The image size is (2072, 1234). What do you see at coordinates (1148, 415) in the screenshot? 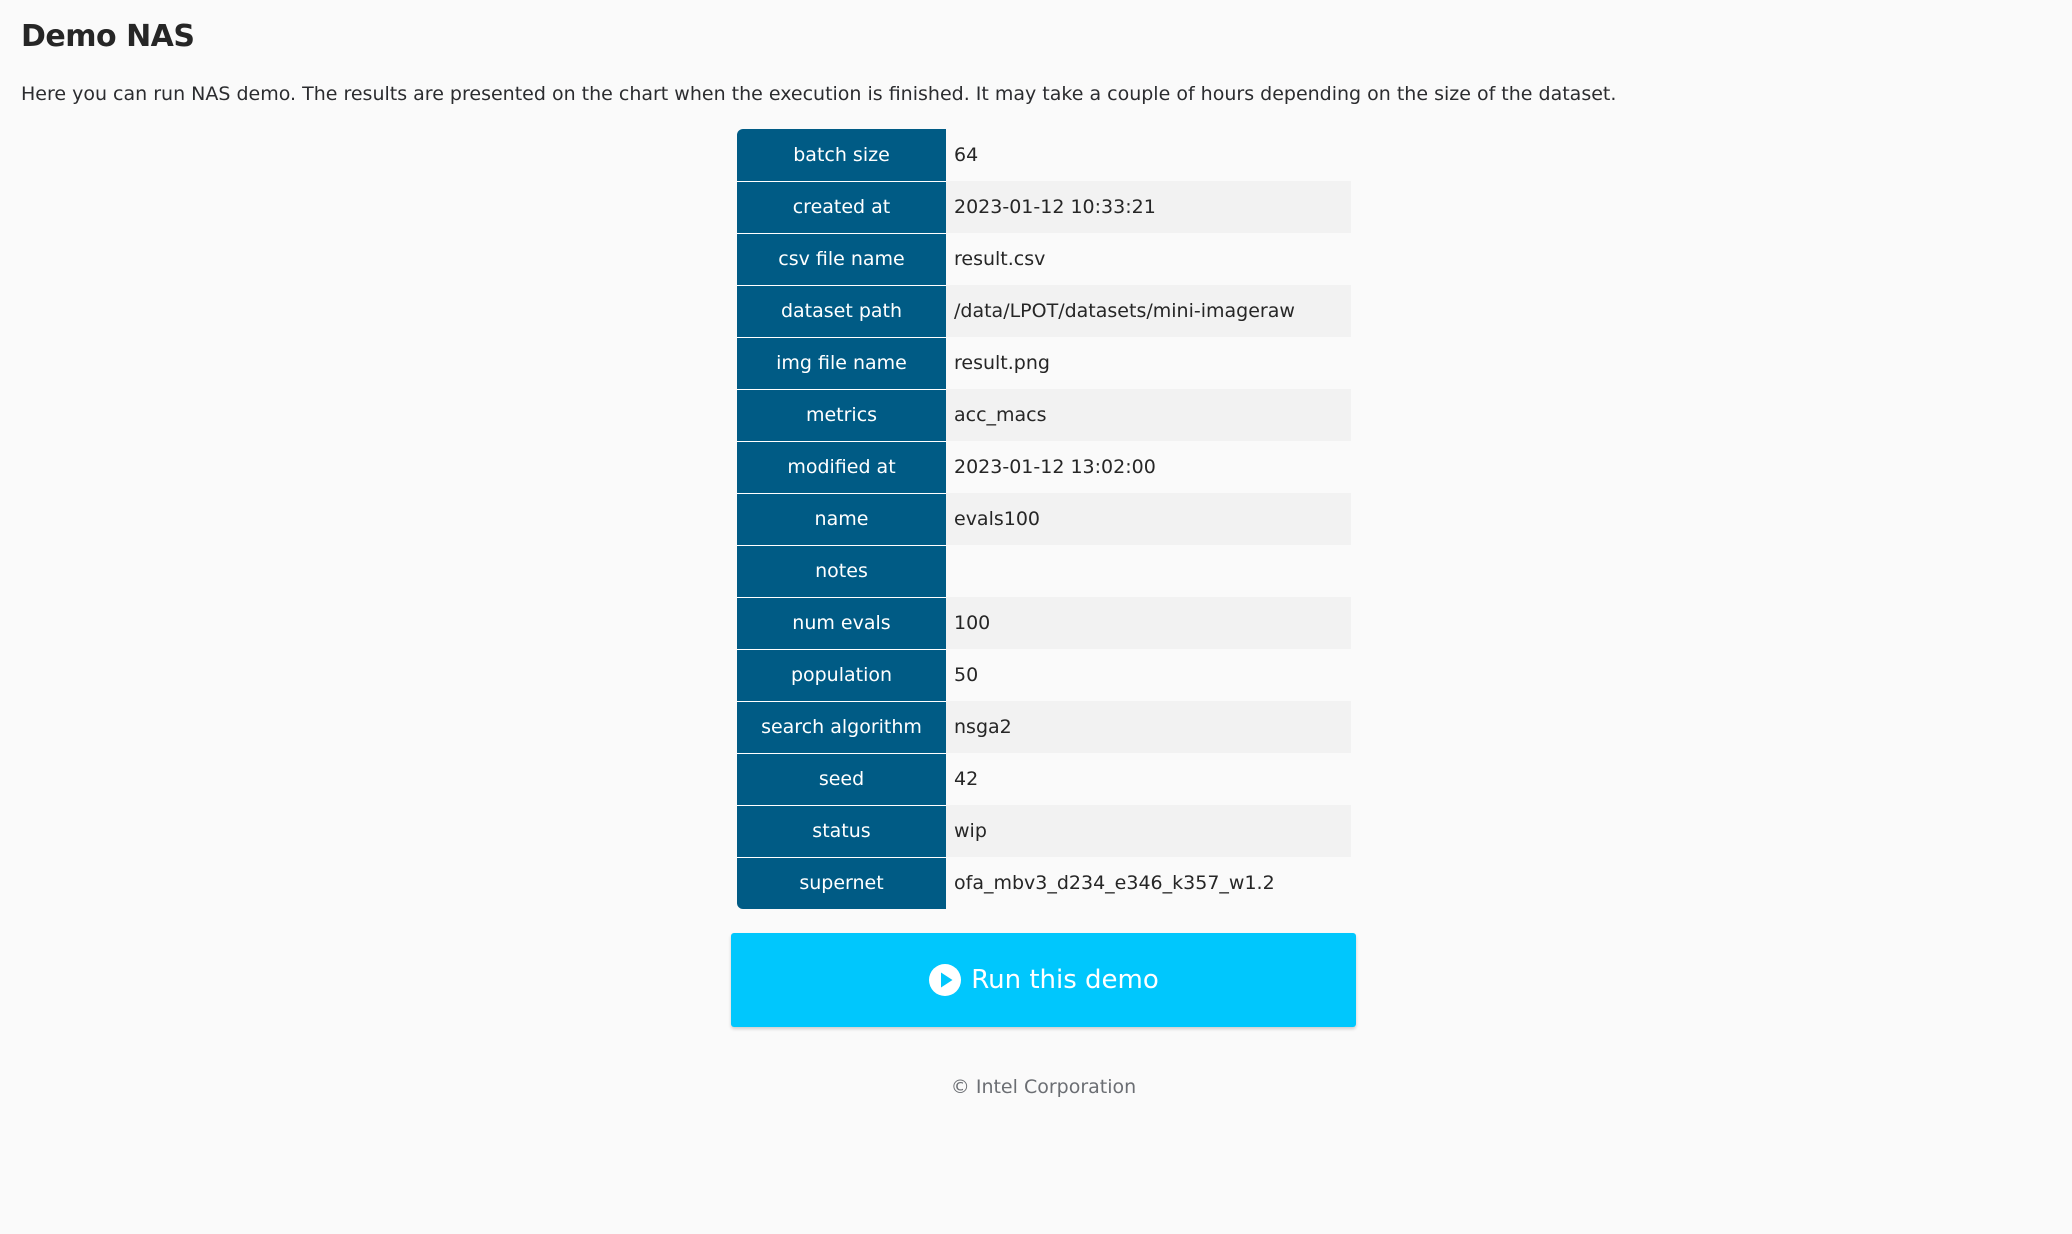
I see `row-value: acc_macs` at bounding box center [1148, 415].